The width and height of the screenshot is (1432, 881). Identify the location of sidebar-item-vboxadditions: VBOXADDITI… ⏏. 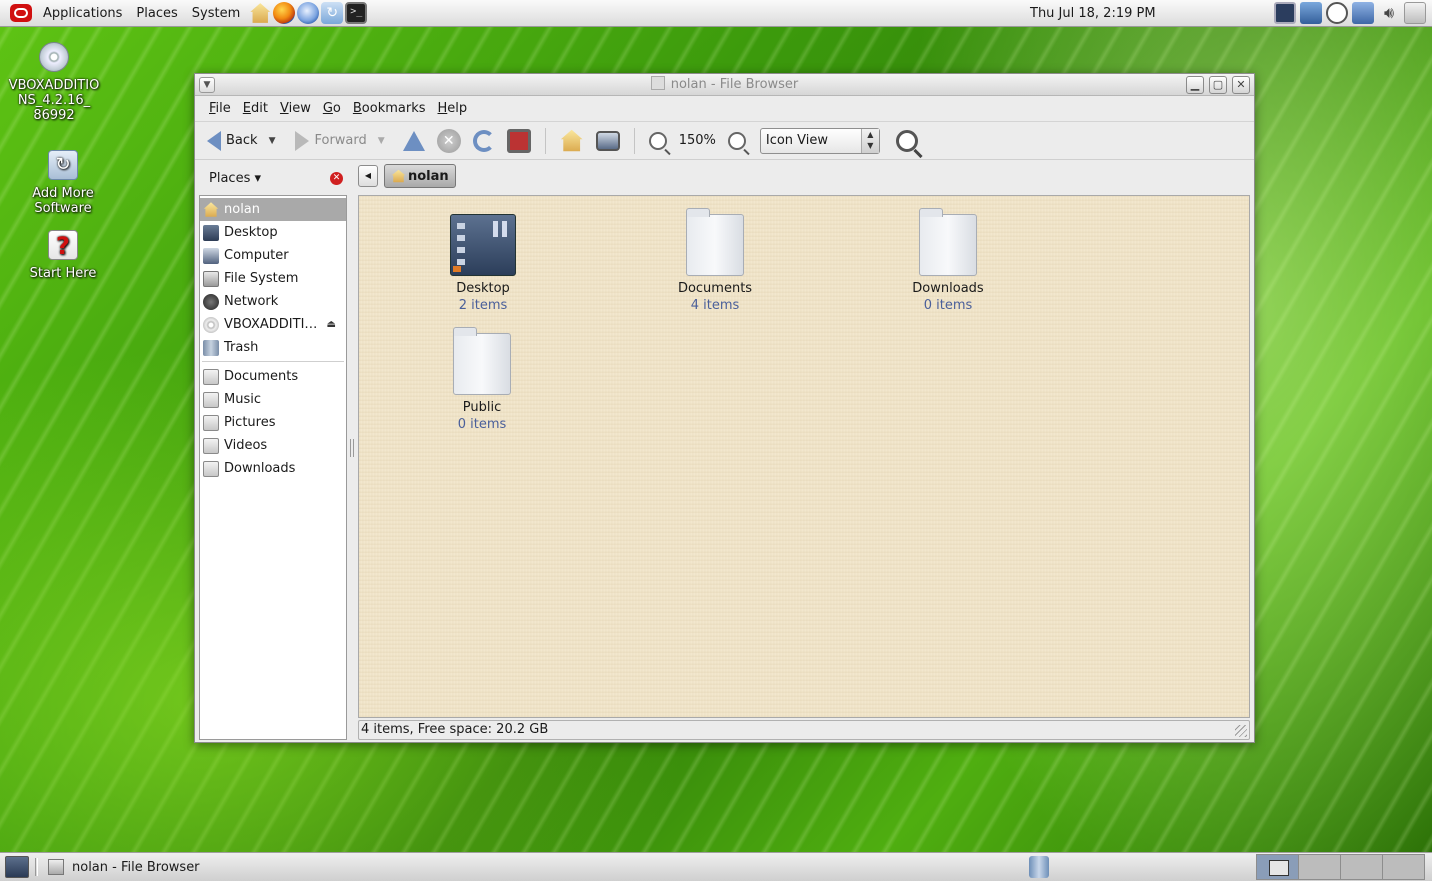
(273, 324).